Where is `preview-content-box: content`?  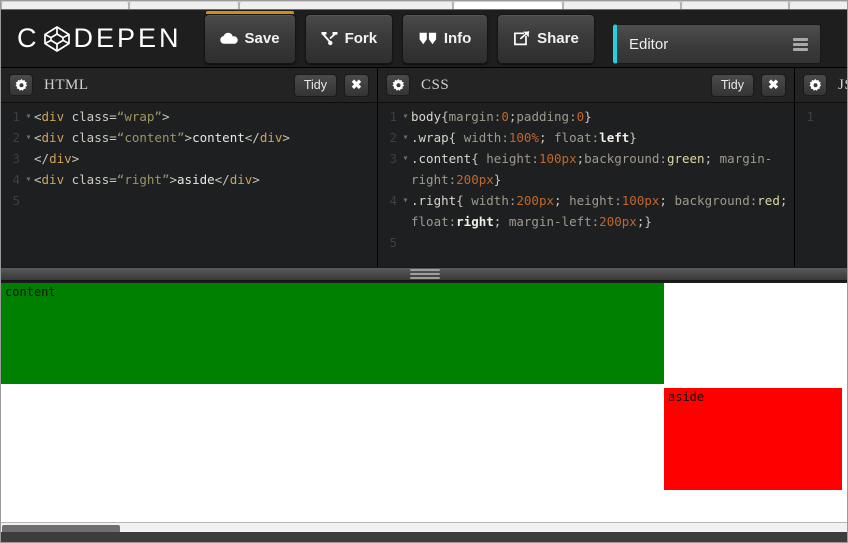
preview-content-box: content is located at coordinates (332, 333).